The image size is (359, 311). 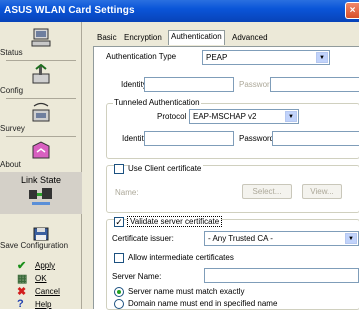 I want to click on sidebar-item-label: Status, so click(x=11, y=52).